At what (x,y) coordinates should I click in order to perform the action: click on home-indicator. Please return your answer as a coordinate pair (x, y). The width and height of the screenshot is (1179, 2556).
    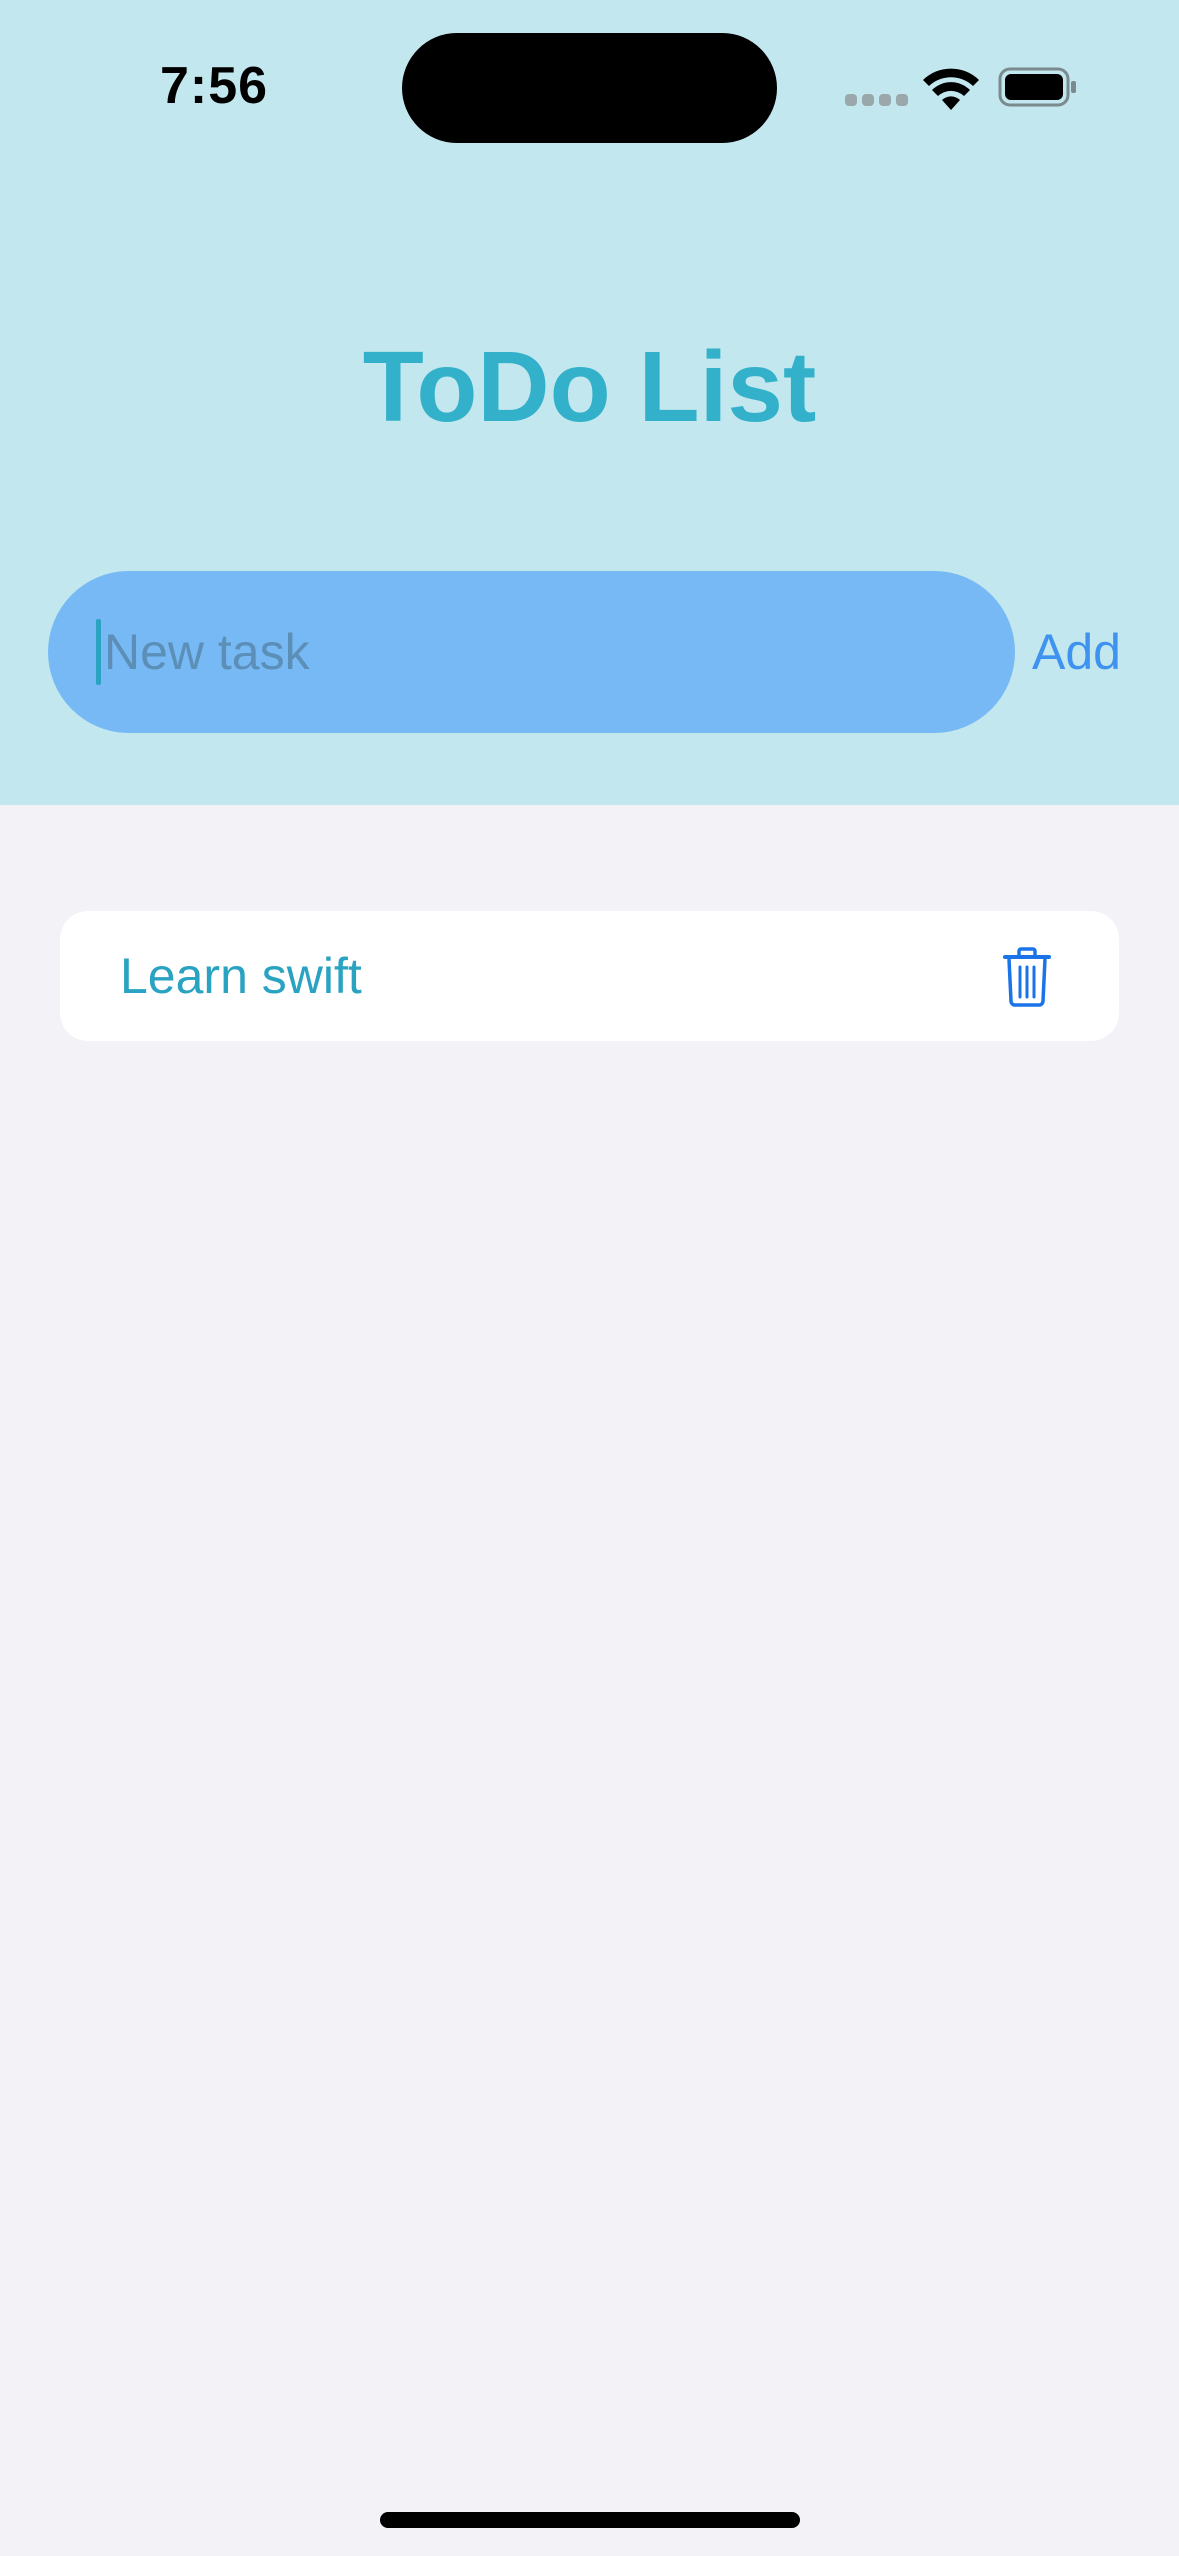
    Looking at the image, I should click on (590, 2520).